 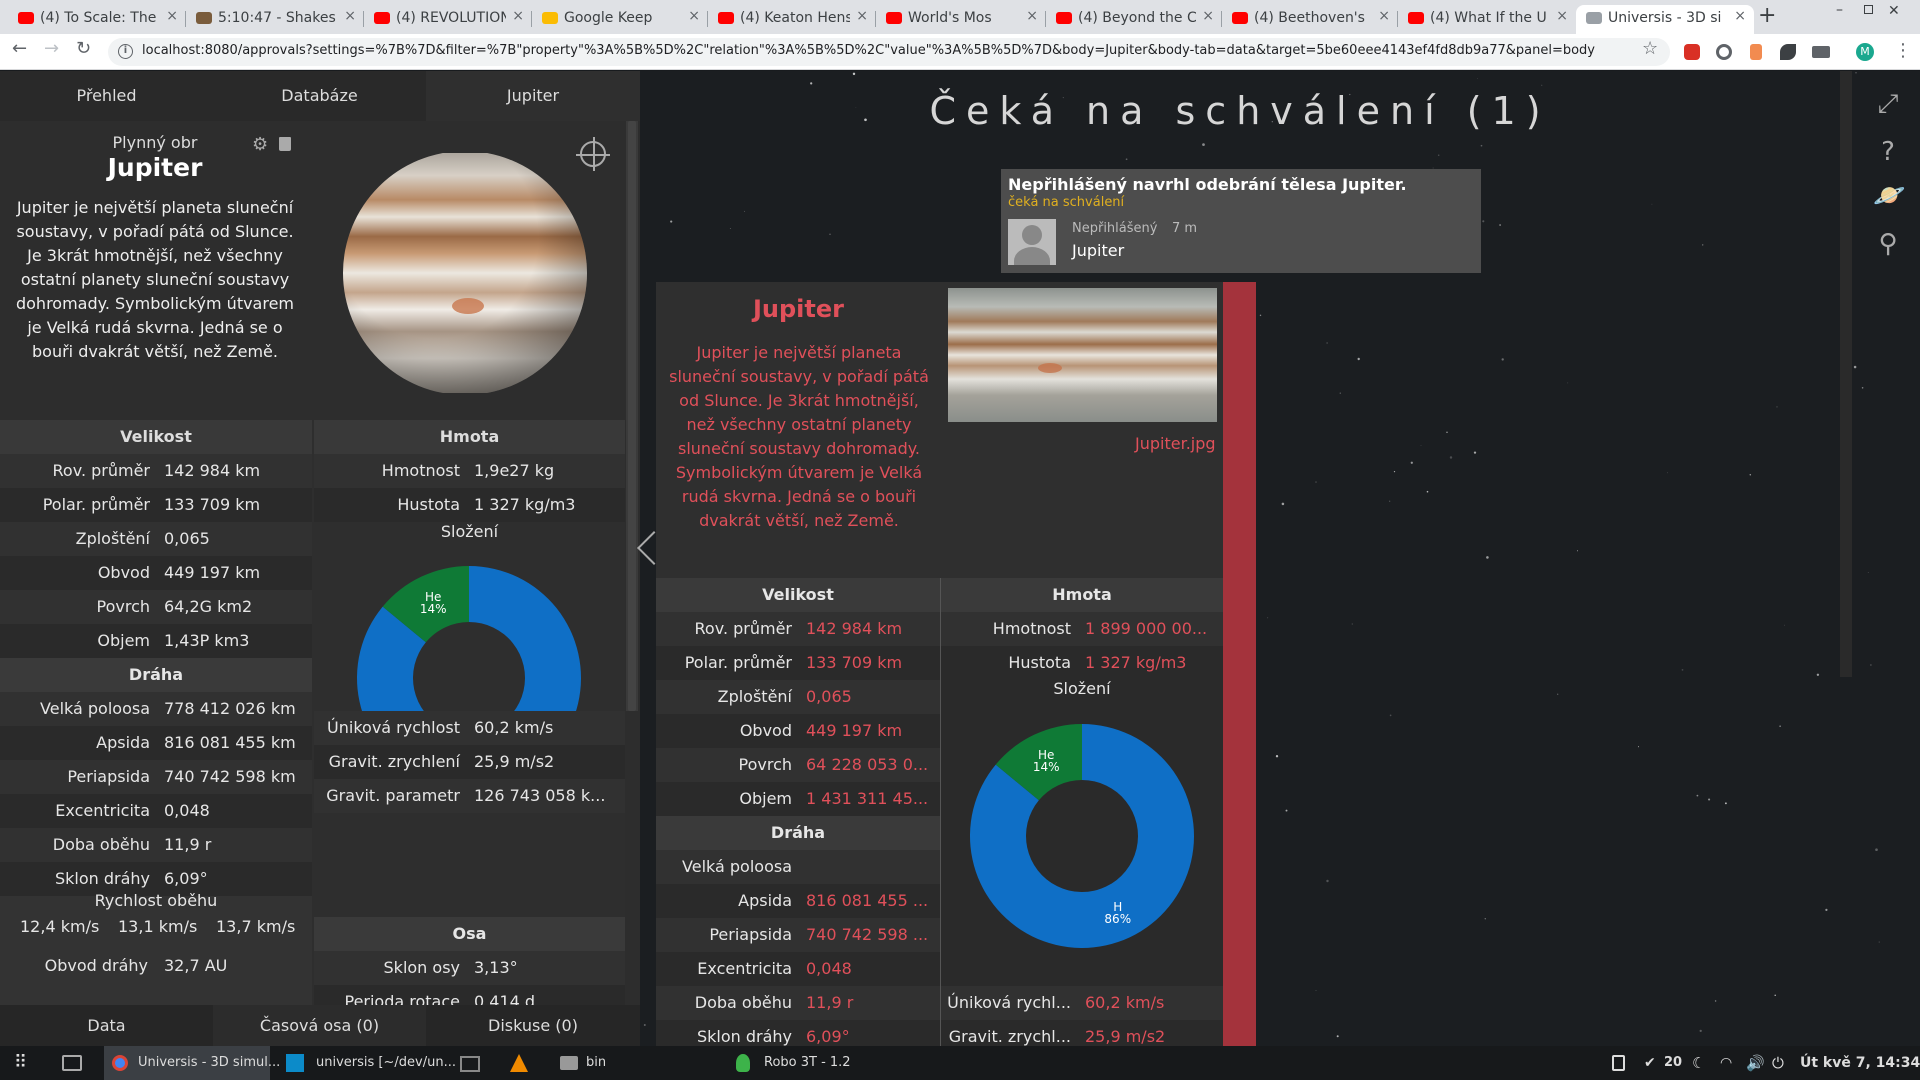 What do you see at coordinates (319, 96) in the screenshot?
I see `tab-database: Databáze` at bounding box center [319, 96].